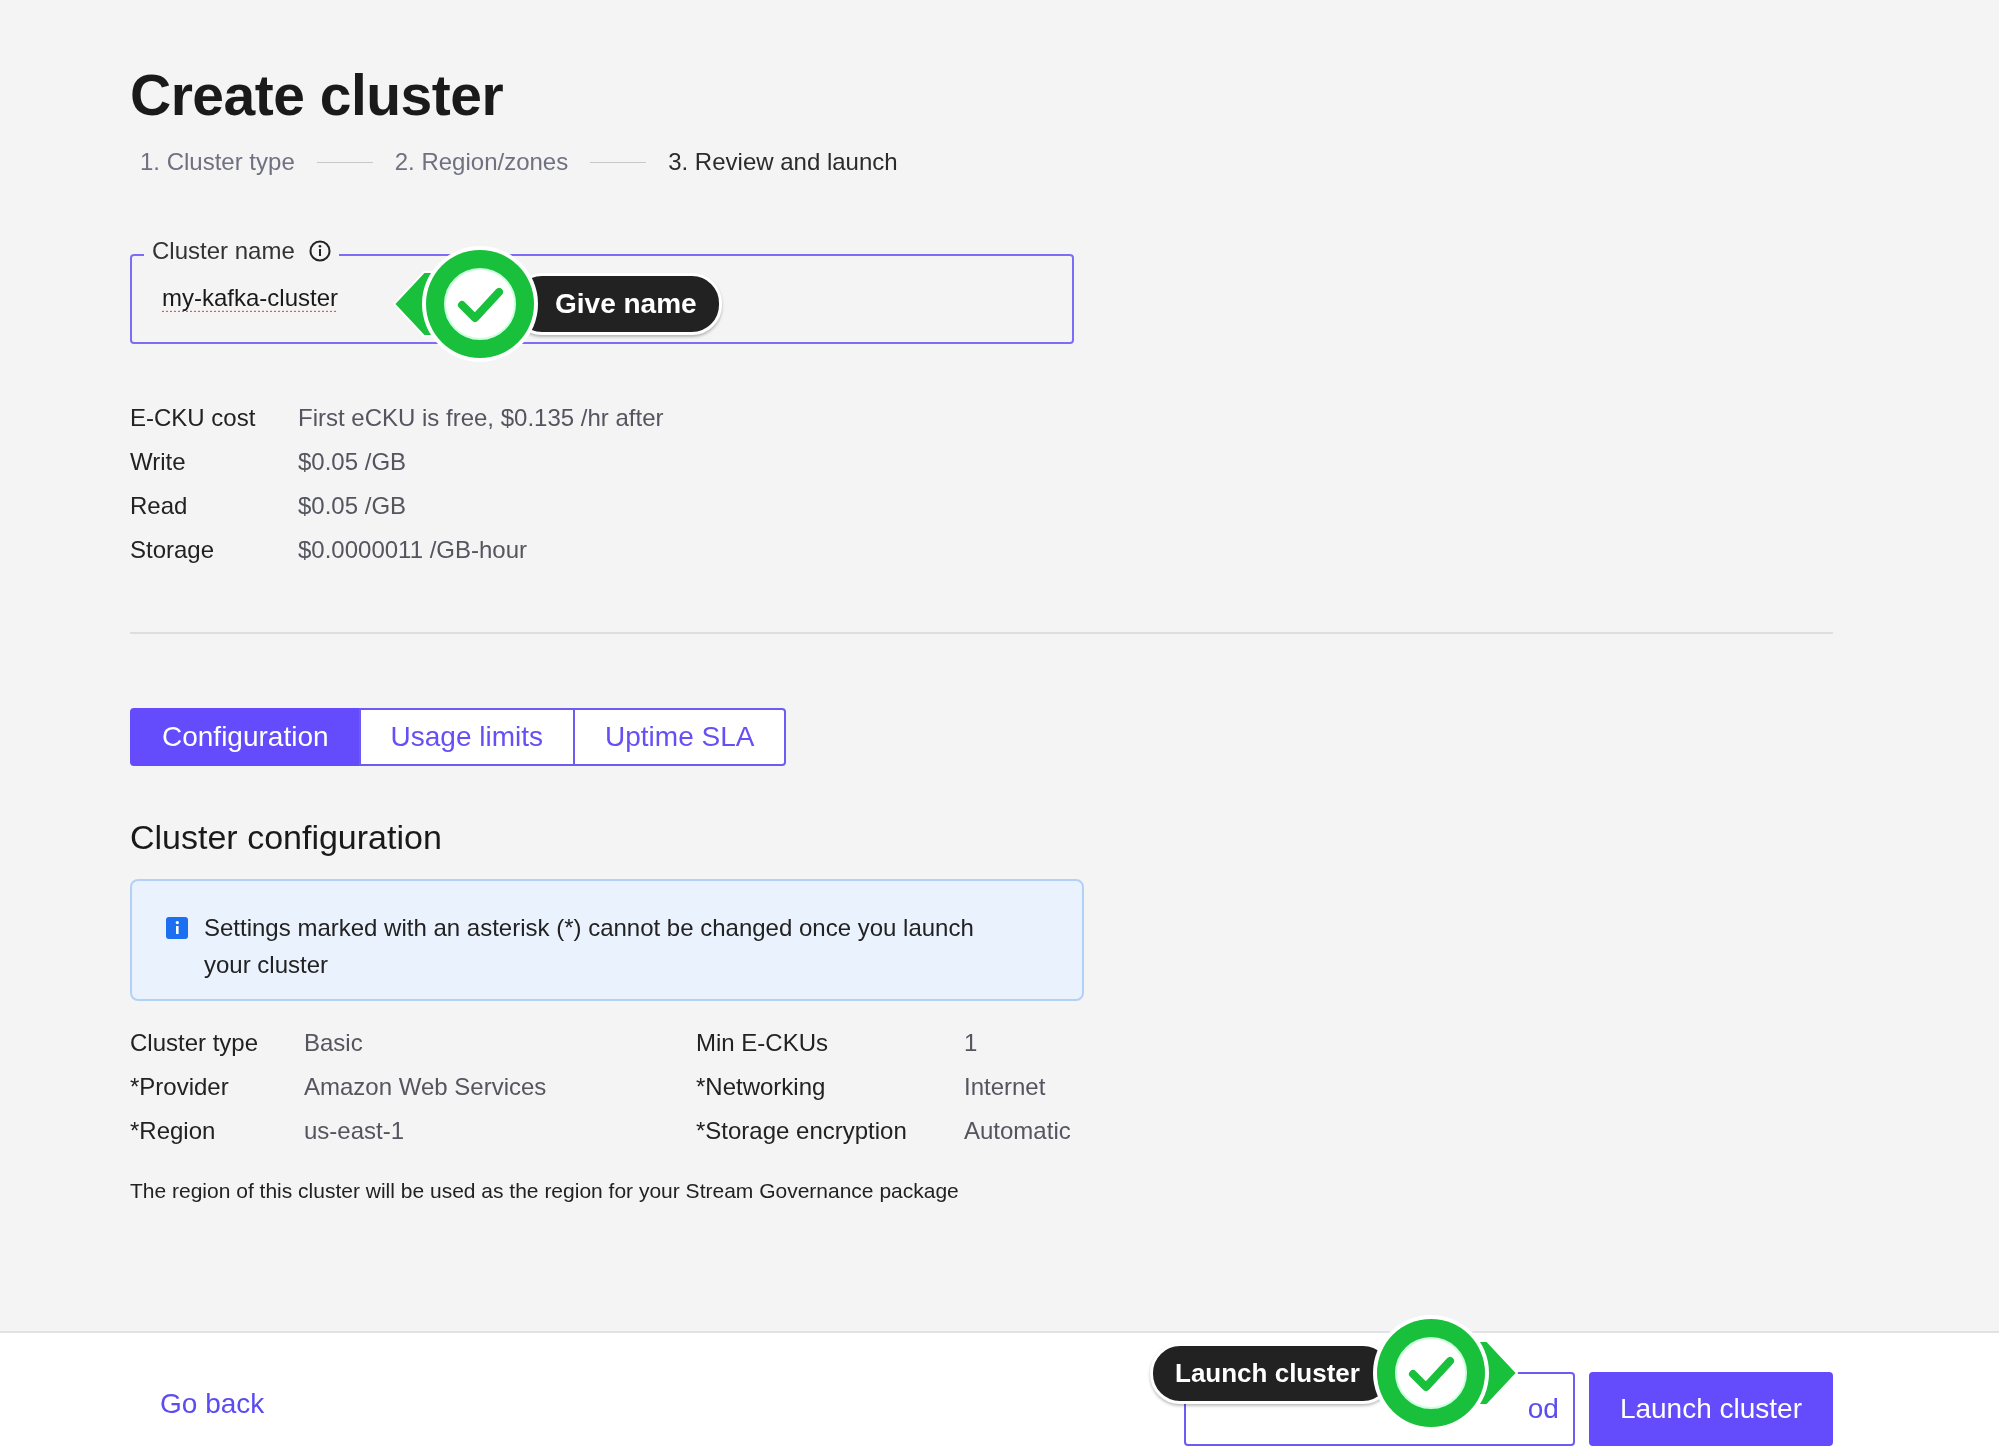 This screenshot has height=1455, width=1999. Describe the element at coordinates (481, 418) in the screenshot. I see `price-value: First eCKU is free, $0.135 /hr after` at that location.